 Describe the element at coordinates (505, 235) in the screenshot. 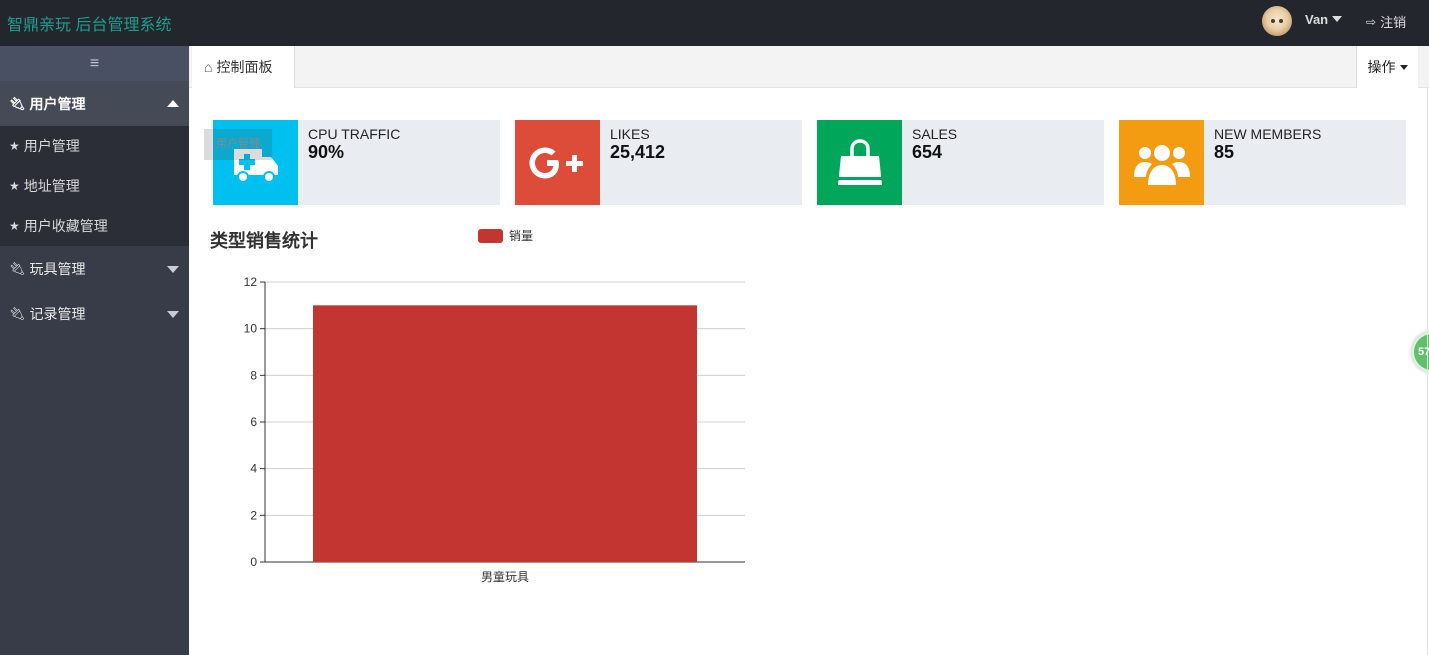

I see `chart-legend: 销量` at that location.